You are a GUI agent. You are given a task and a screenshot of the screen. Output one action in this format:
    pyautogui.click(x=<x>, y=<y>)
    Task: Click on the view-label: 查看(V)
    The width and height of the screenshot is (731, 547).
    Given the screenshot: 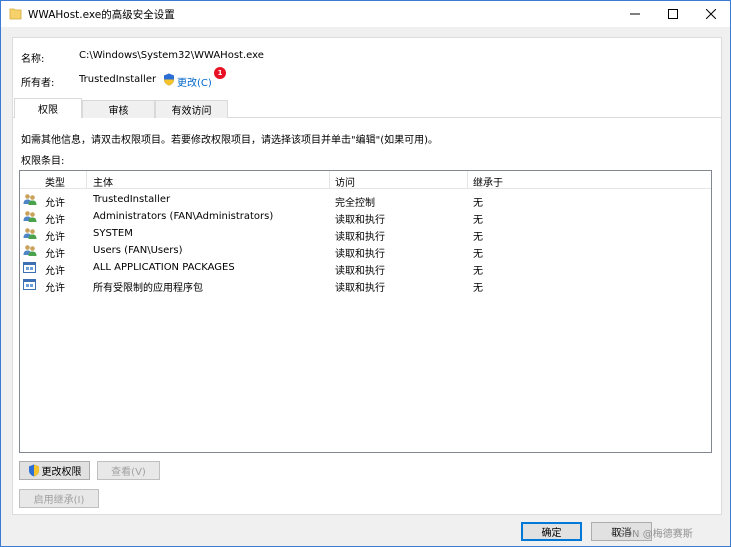 What is the action you would take?
    pyautogui.click(x=128, y=472)
    